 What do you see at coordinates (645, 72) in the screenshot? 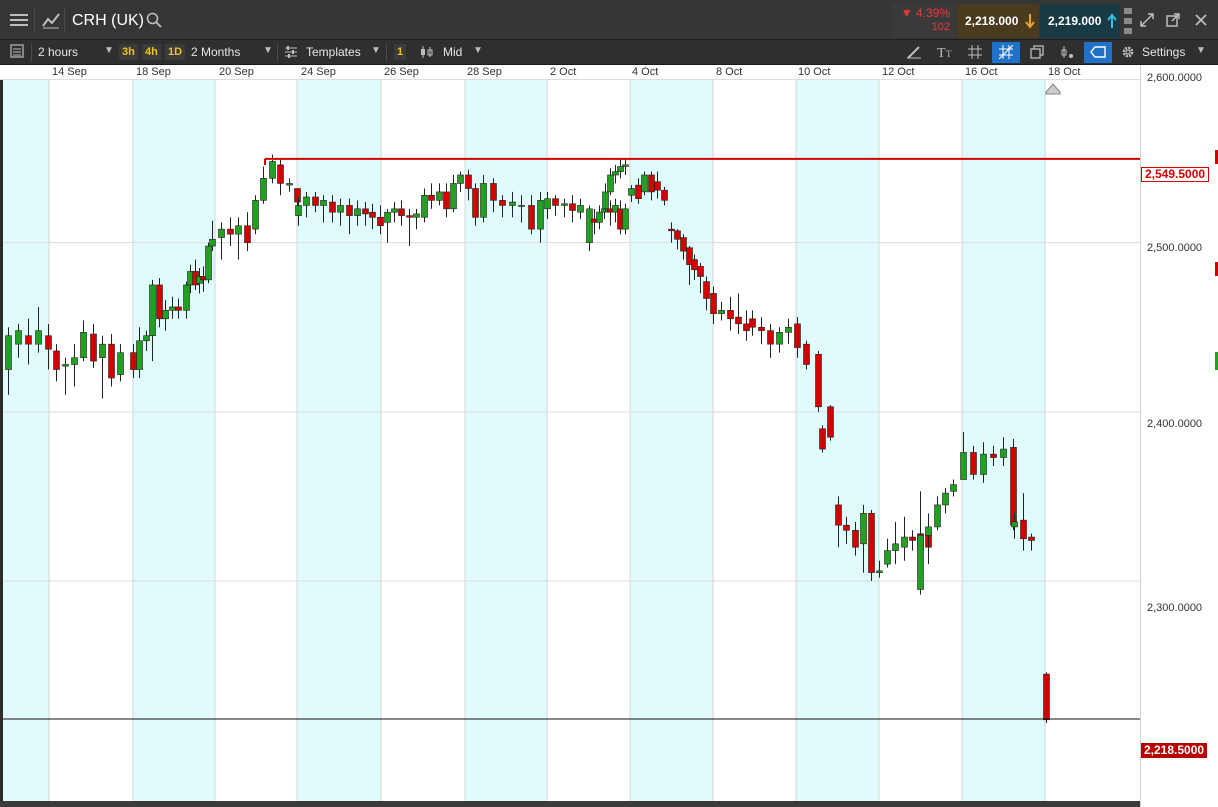
I see `date-label: 4 Oct` at bounding box center [645, 72].